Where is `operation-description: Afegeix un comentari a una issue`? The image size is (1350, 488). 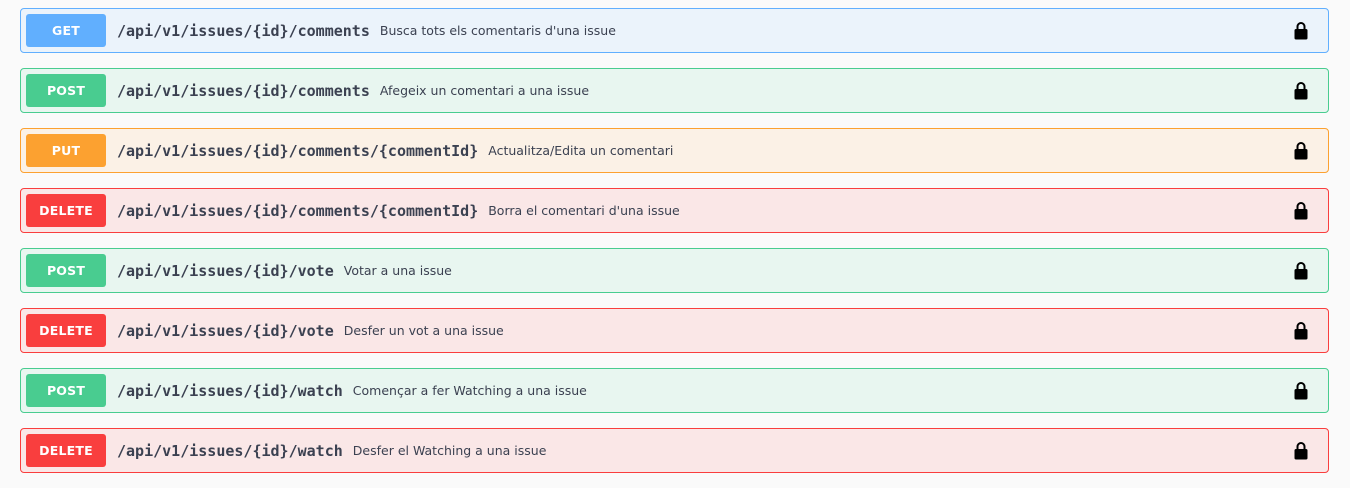 operation-description: Afegeix un comentari a una issue is located at coordinates (484, 90).